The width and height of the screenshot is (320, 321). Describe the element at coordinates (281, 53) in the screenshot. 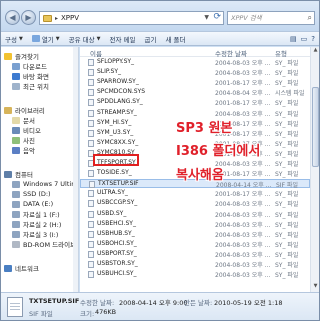

I see `column-type: 유형` at that location.